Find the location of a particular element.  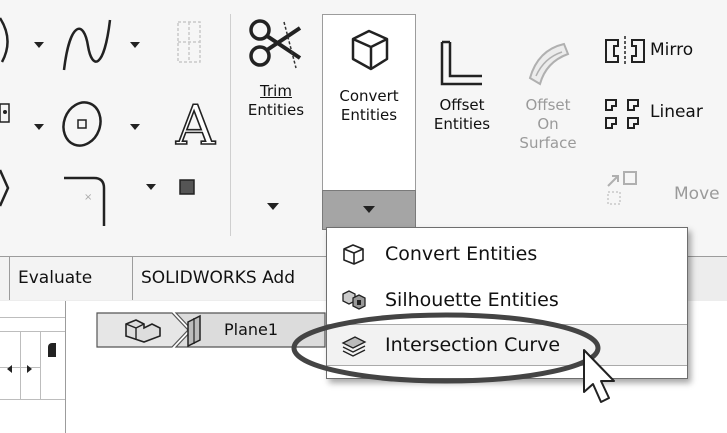

fillet-icon: × is located at coordinates (85, 201).